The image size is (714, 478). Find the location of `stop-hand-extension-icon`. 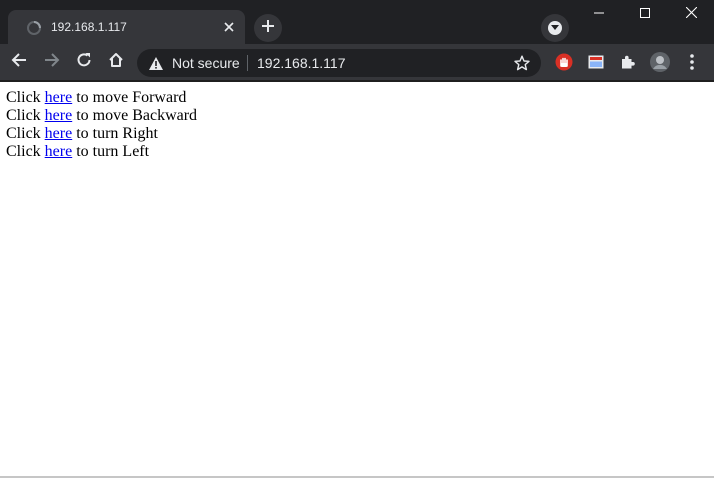

stop-hand-extension-icon is located at coordinates (564, 62).